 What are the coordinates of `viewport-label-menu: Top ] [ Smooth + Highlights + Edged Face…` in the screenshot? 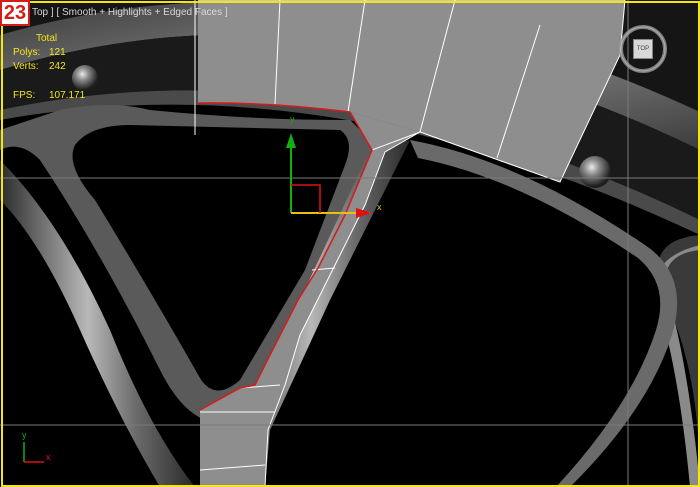 It's located at (130, 12).